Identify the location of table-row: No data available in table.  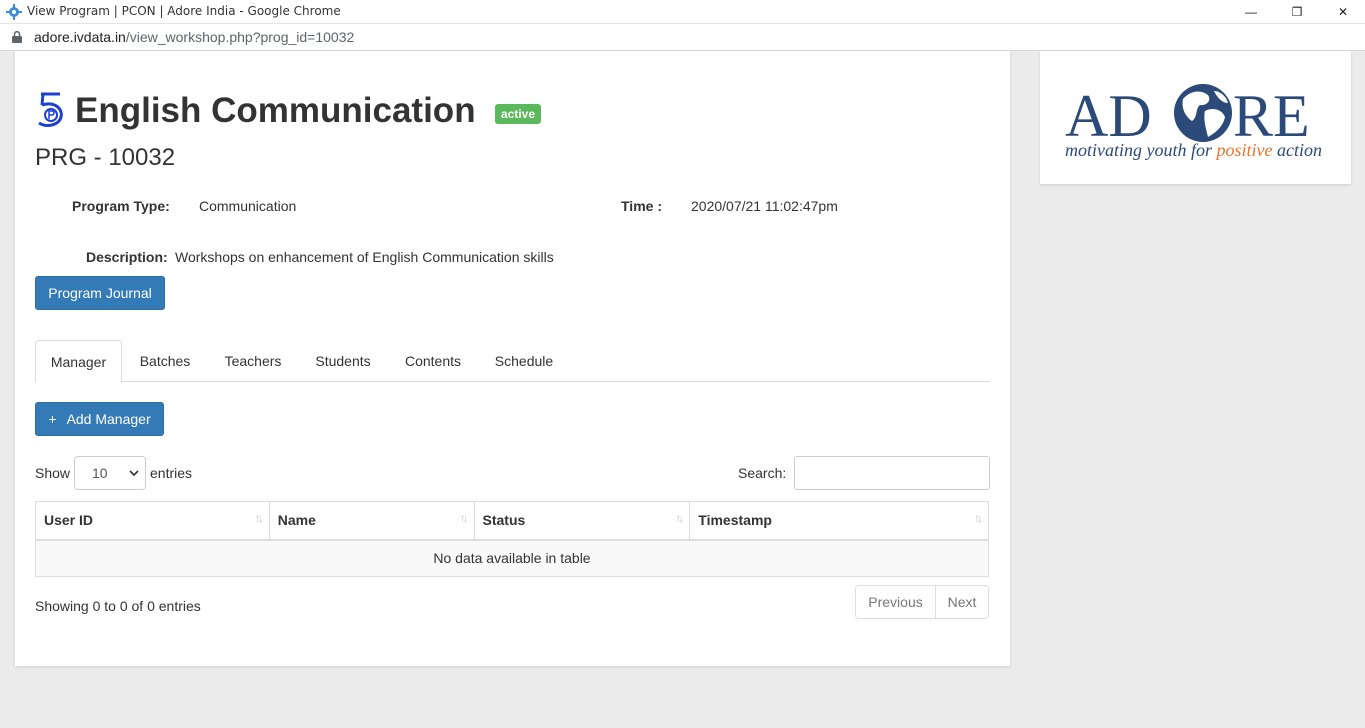
(512, 558).